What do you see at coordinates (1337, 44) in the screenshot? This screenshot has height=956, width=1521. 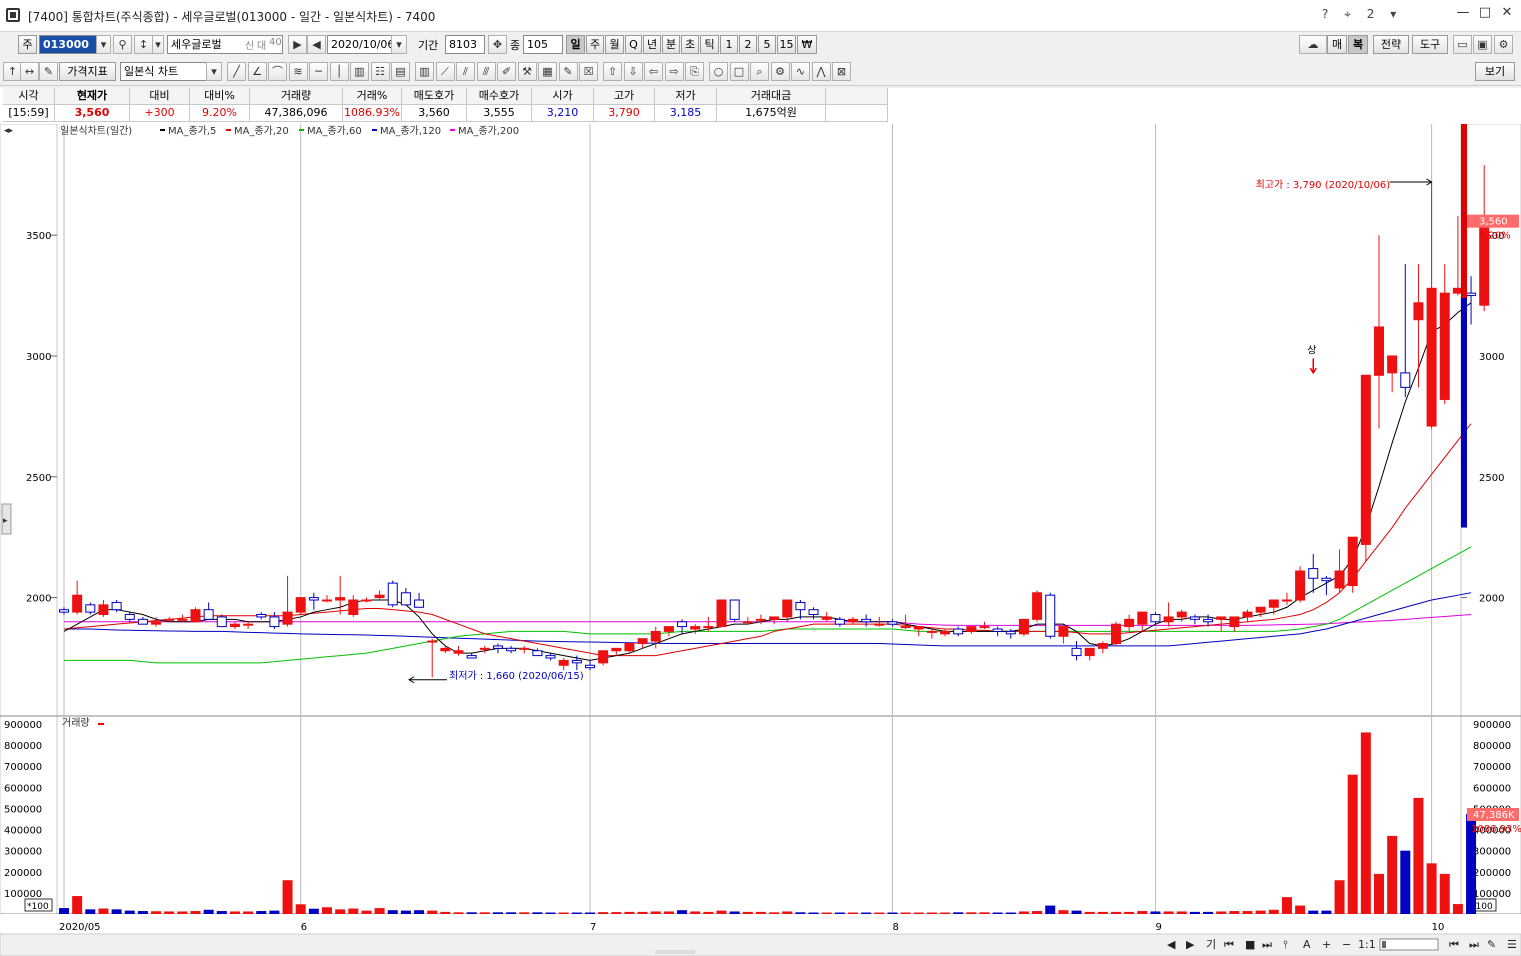 I see `trade-button: 매` at bounding box center [1337, 44].